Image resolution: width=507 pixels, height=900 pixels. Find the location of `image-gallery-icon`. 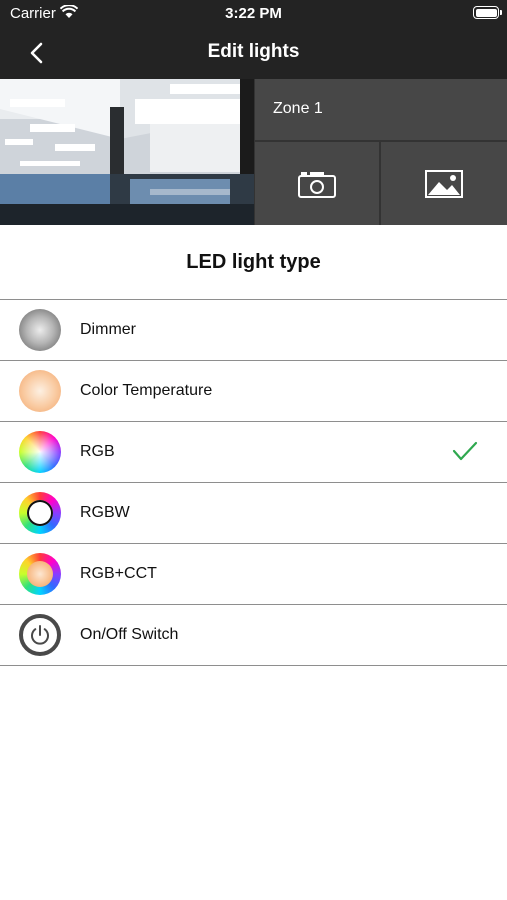

image-gallery-icon is located at coordinates (444, 183).